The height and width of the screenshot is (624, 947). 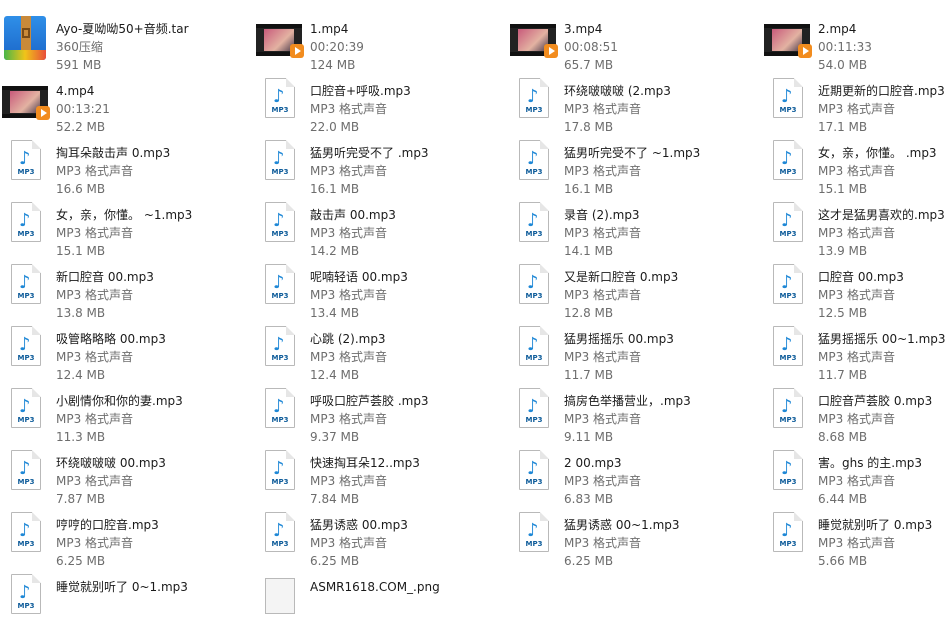 I want to click on file-item: ♪ MP3 猛男诱惑 00~1.mp3 MP3 格式声音 6.25 MB, so click(x=635, y=534).